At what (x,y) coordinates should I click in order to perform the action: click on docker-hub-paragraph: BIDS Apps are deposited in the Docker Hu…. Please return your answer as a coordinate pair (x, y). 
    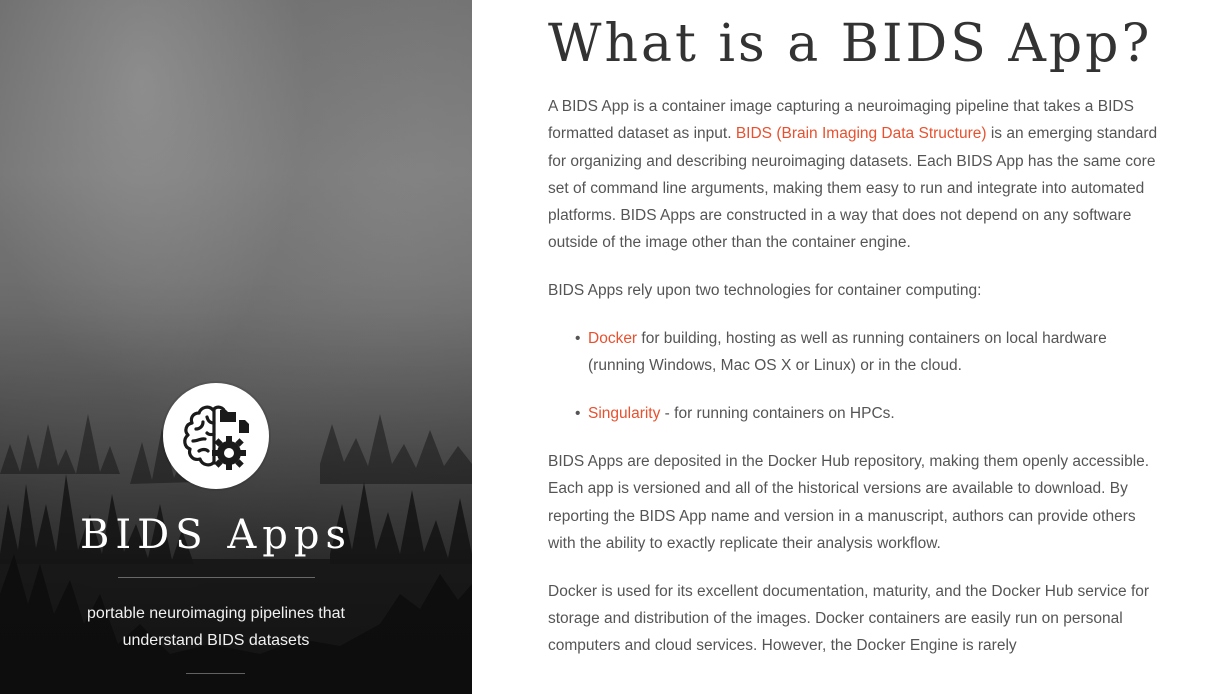
    Looking at the image, I should click on (849, 502).